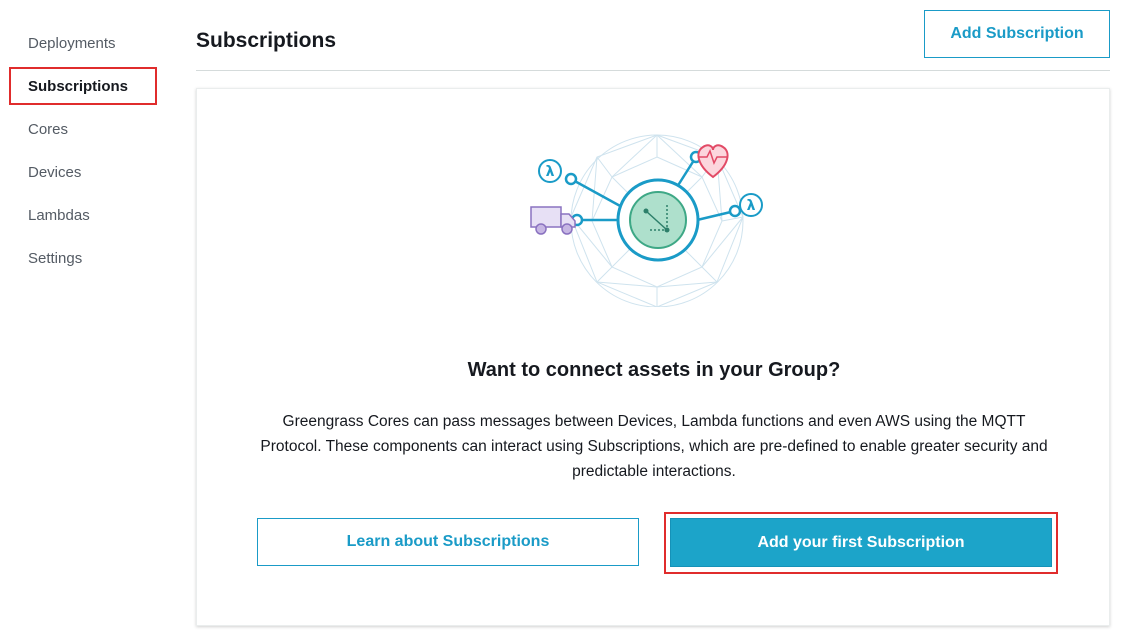 Image resolution: width=1126 pixels, height=640 pixels. Describe the element at coordinates (653, 70) in the screenshot. I see `header-divider` at that location.